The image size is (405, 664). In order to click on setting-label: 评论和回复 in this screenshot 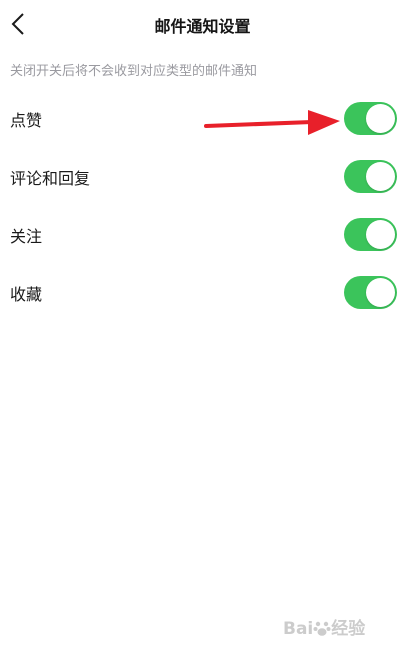, I will do `click(50, 178)`.